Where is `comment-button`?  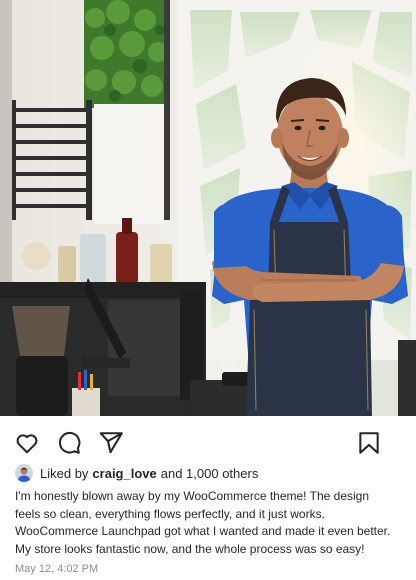 comment-button is located at coordinates (69, 443).